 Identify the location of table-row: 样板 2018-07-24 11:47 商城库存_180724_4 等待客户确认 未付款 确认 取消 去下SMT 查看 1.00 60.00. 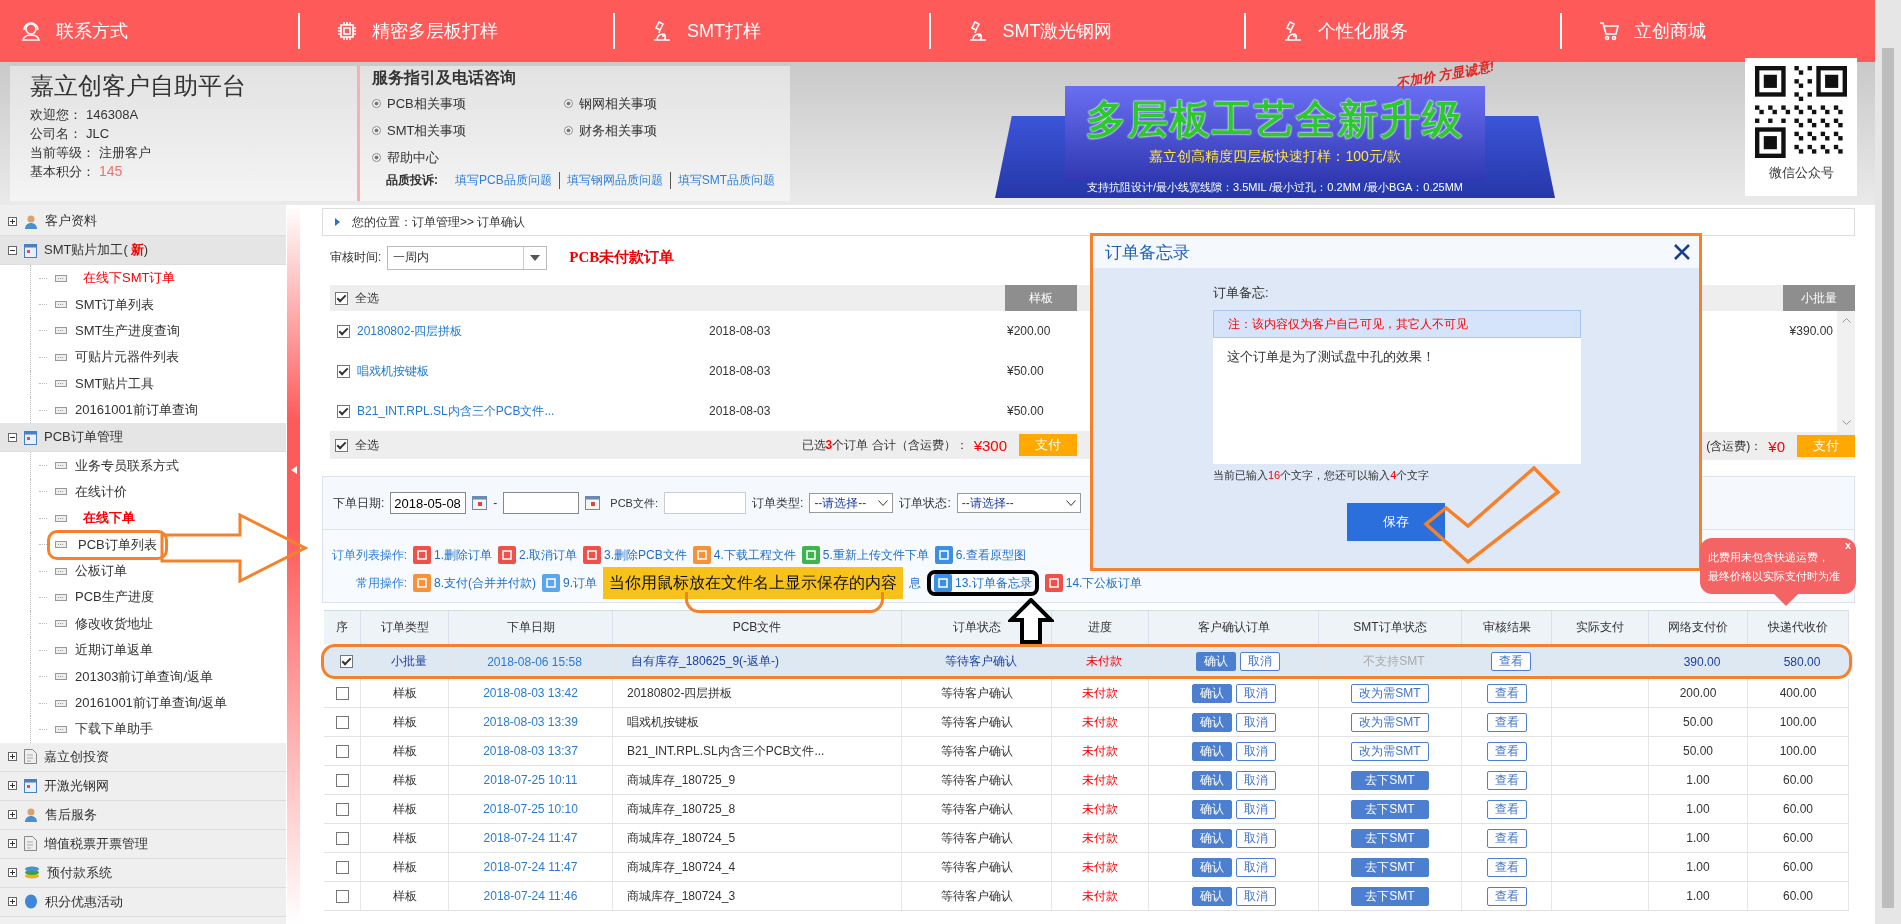
(1086, 867).